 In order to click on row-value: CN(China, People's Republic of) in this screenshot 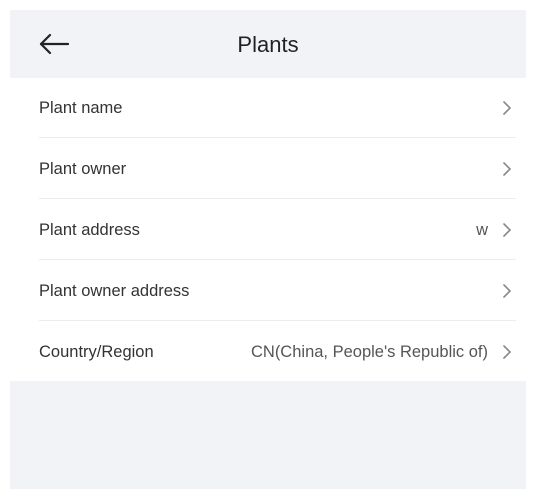, I will do `click(369, 352)`.